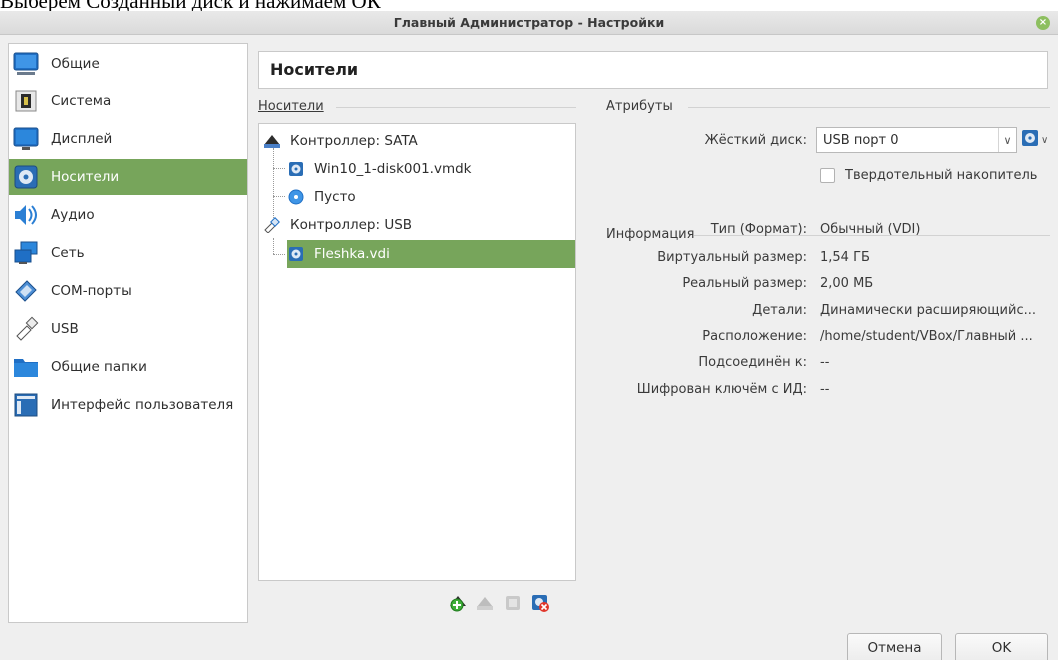 The width and height of the screenshot is (1058, 660). I want to click on screenshot-caption: Выберем Созданный диск и нажимаем ОК, so click(190, 6).